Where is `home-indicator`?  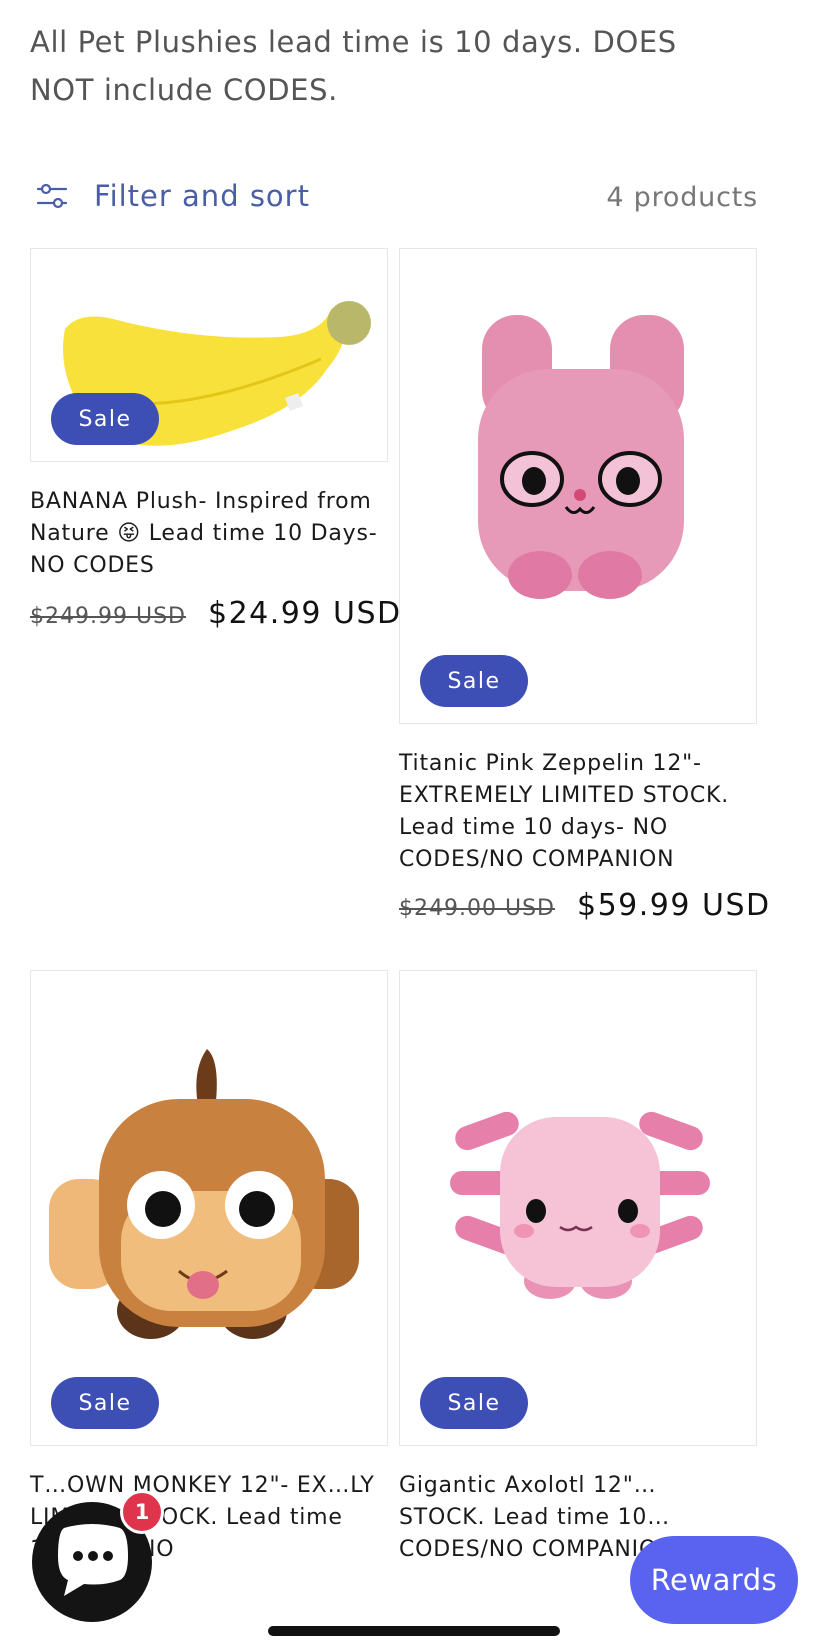
home-indicator is located at coordinates (414, 1631).